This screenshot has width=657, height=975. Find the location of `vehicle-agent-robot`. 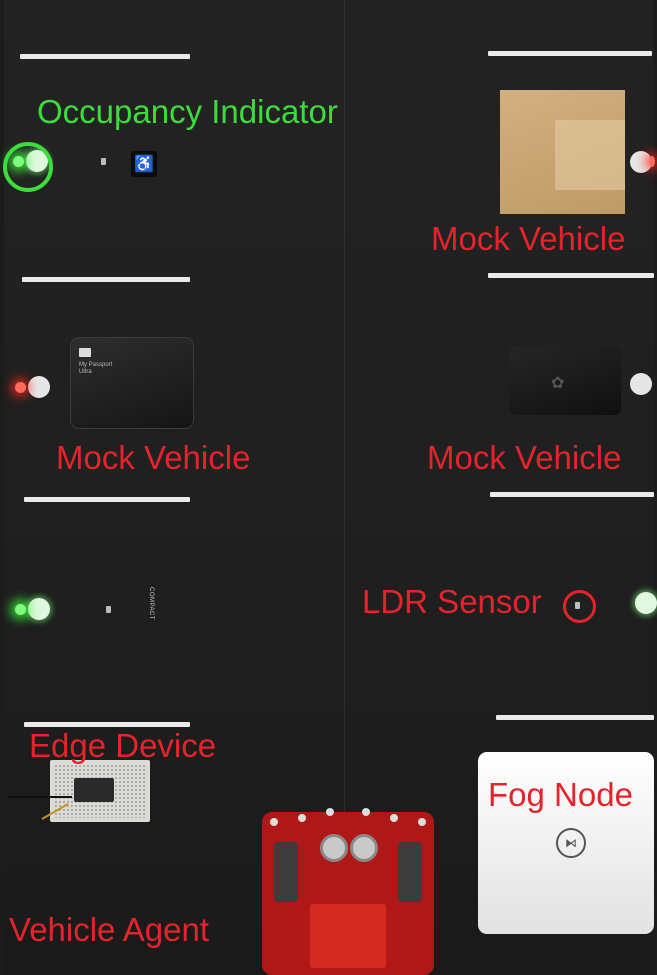

vehicle-agent-robot is located at coordinates (348, 891).